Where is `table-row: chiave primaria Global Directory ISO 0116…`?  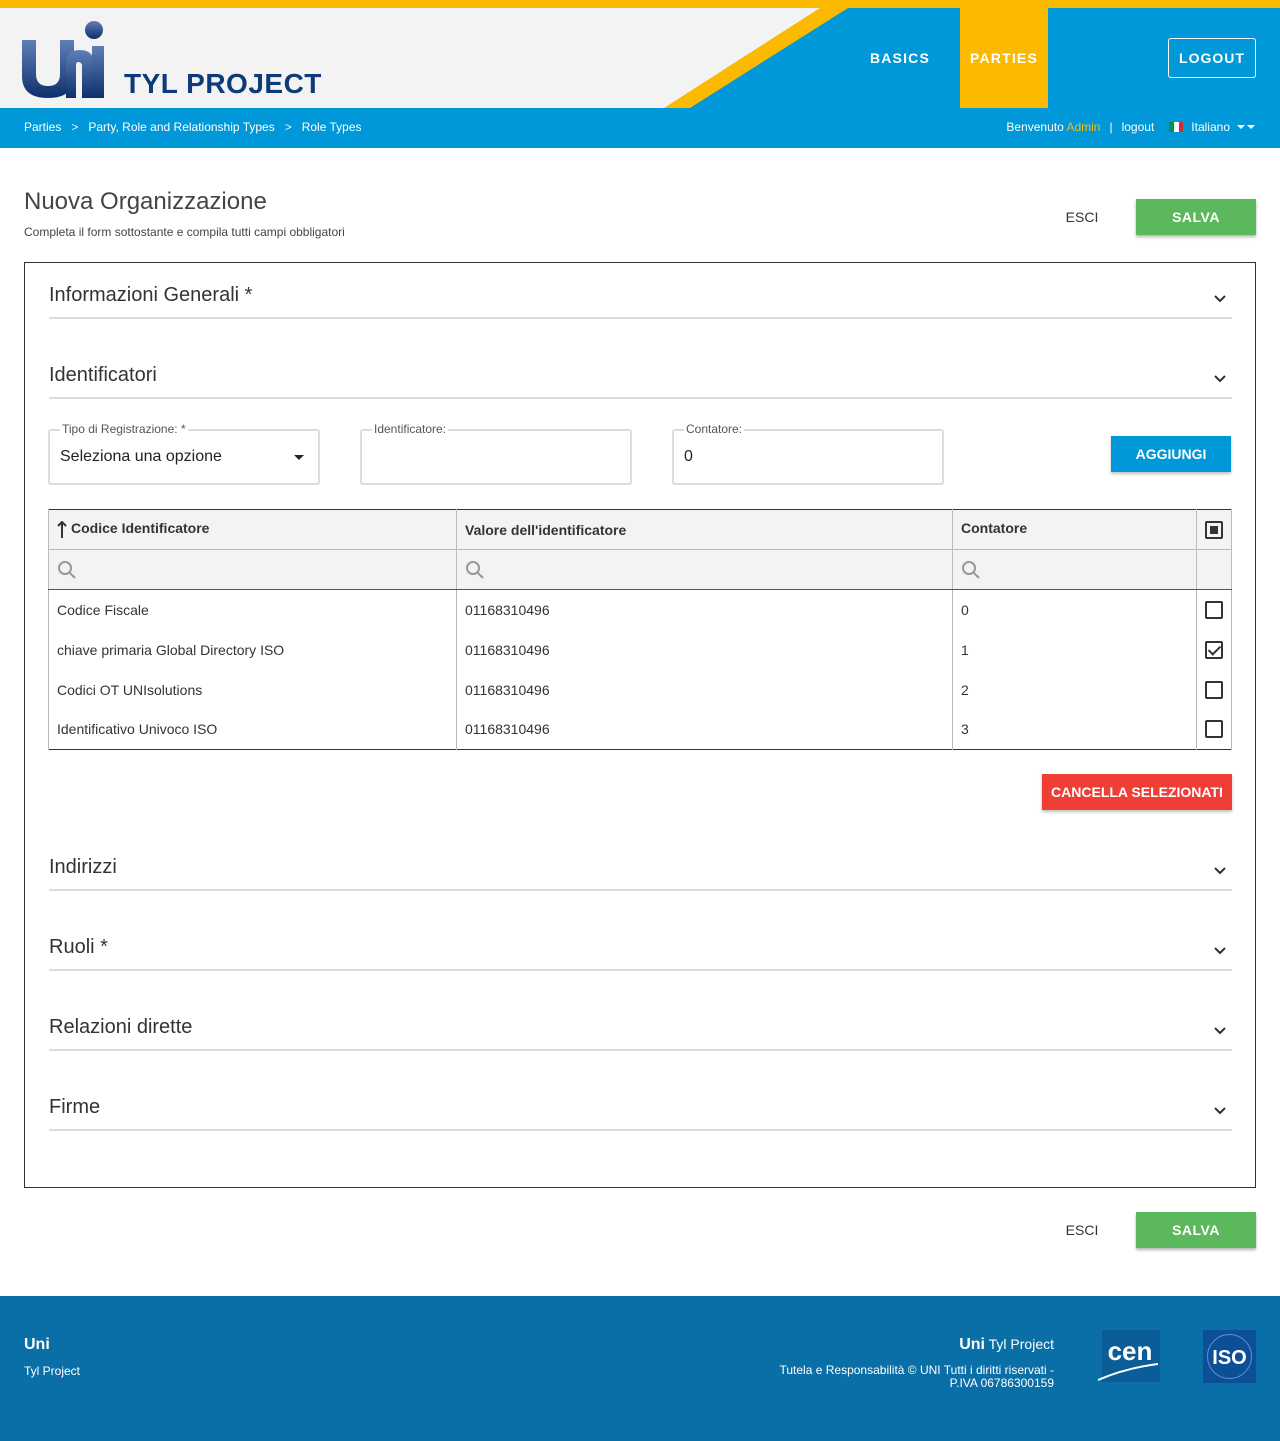
table-row: chiave primaria Global Directory ISO 0116… is located at coordinates (640, 649).